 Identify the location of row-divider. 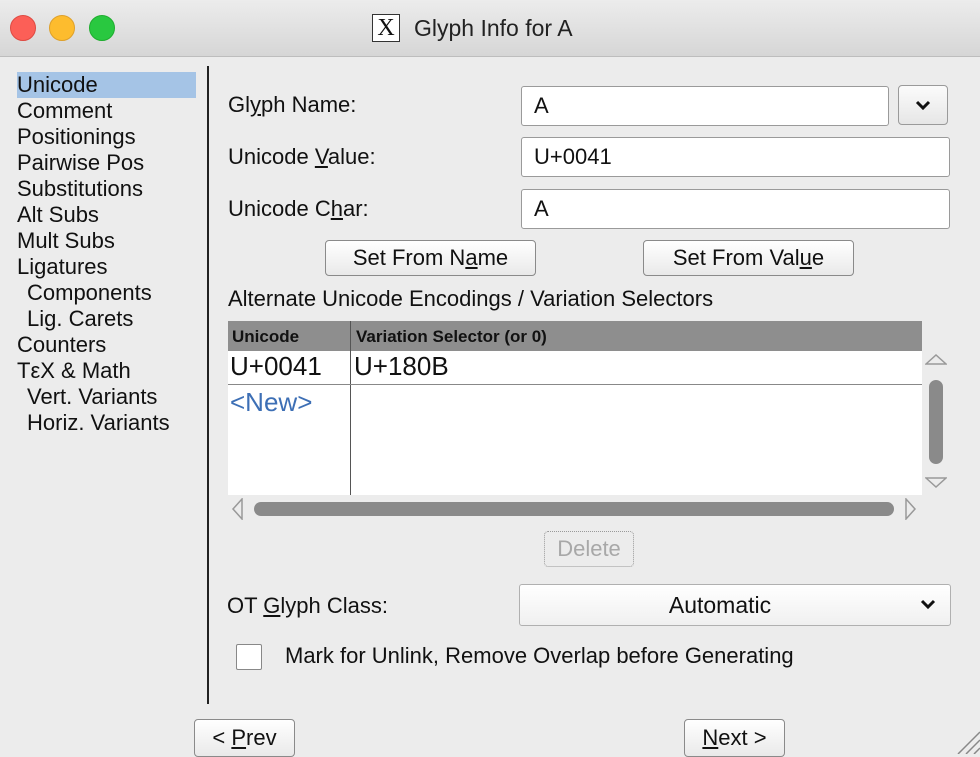
(575, 384).